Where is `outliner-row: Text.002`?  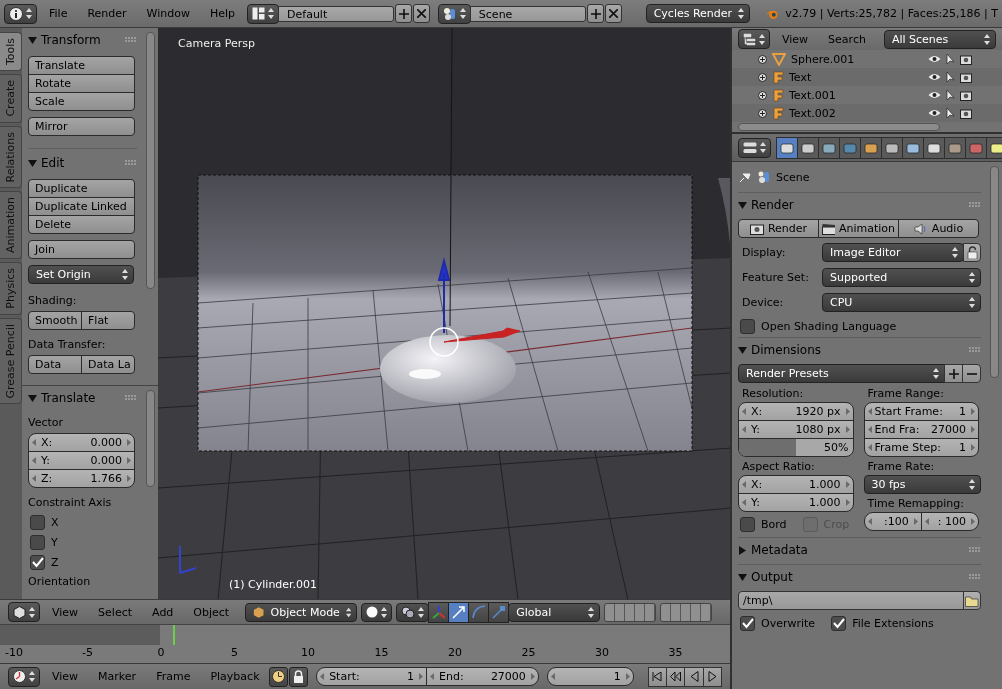
outliner-row: Text.002 is located at coordinates (867, 113).